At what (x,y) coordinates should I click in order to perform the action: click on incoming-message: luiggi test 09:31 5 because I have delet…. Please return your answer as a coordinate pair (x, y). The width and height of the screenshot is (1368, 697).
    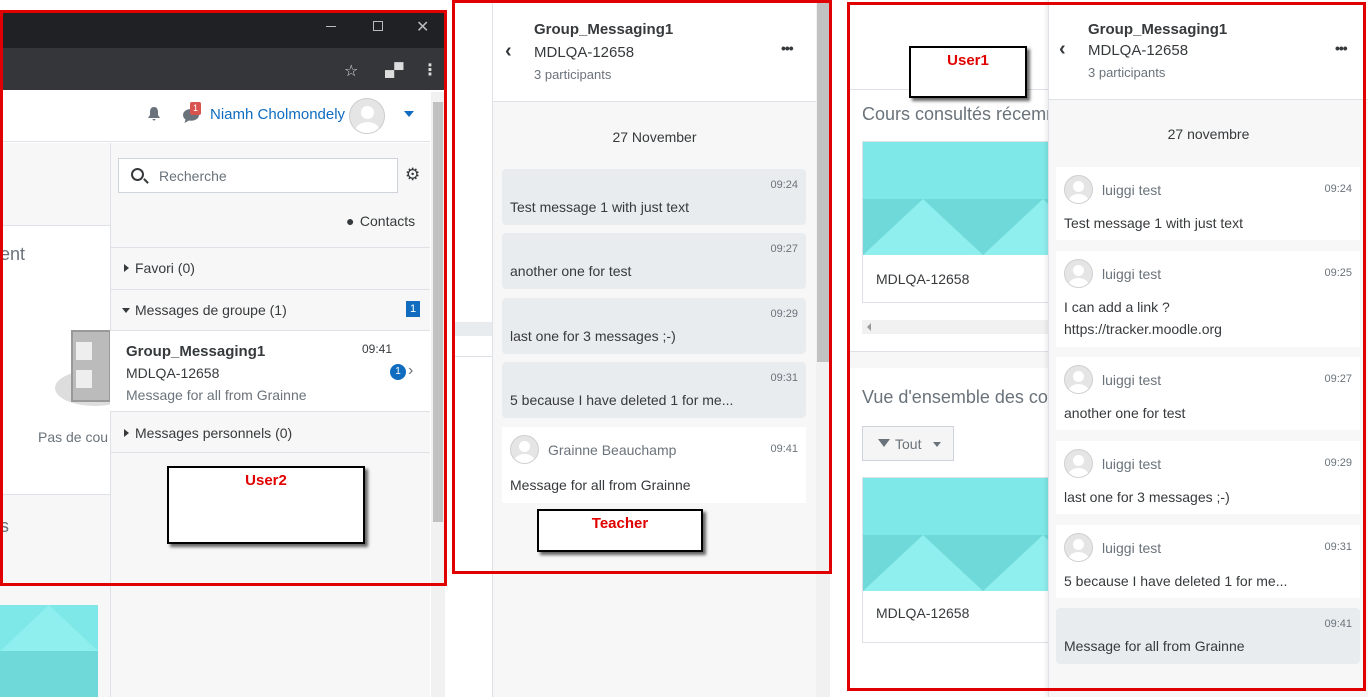
    Looking at the image, I should click on (1208, 561).